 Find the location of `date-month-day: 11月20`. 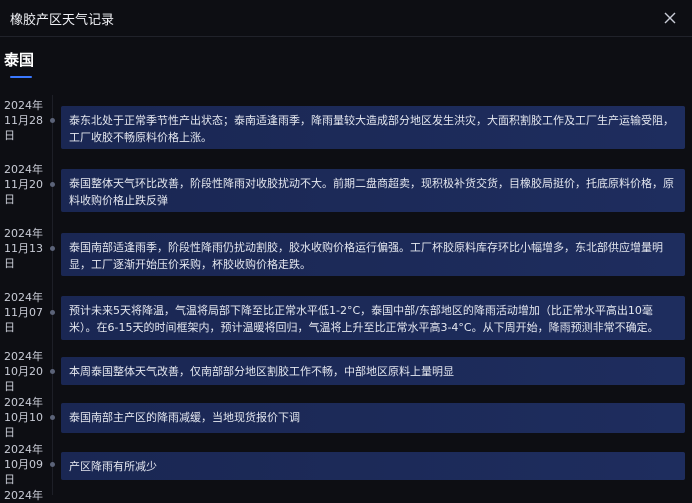

date-month-day: 11月20 is located at coordinates (23, 184).